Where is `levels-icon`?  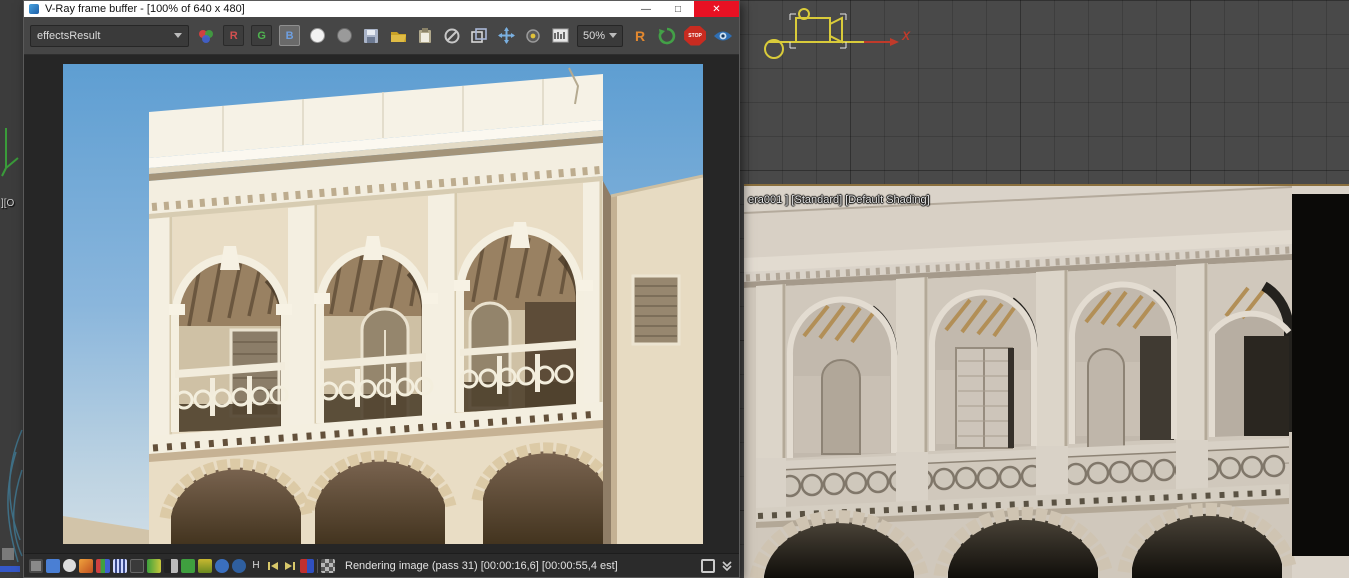 levels-icon is located at coordinates (120, 565).